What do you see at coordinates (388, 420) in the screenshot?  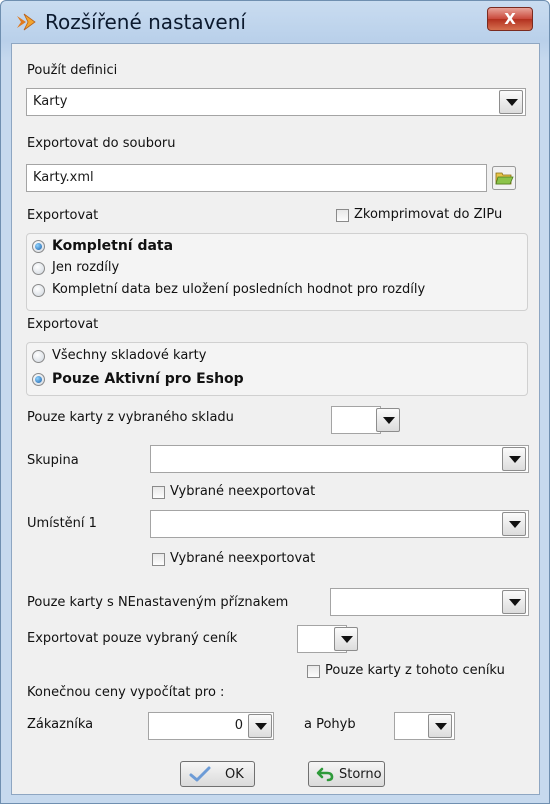 I see `warehouse-dropdown-button` at bounding box center [388, 420].